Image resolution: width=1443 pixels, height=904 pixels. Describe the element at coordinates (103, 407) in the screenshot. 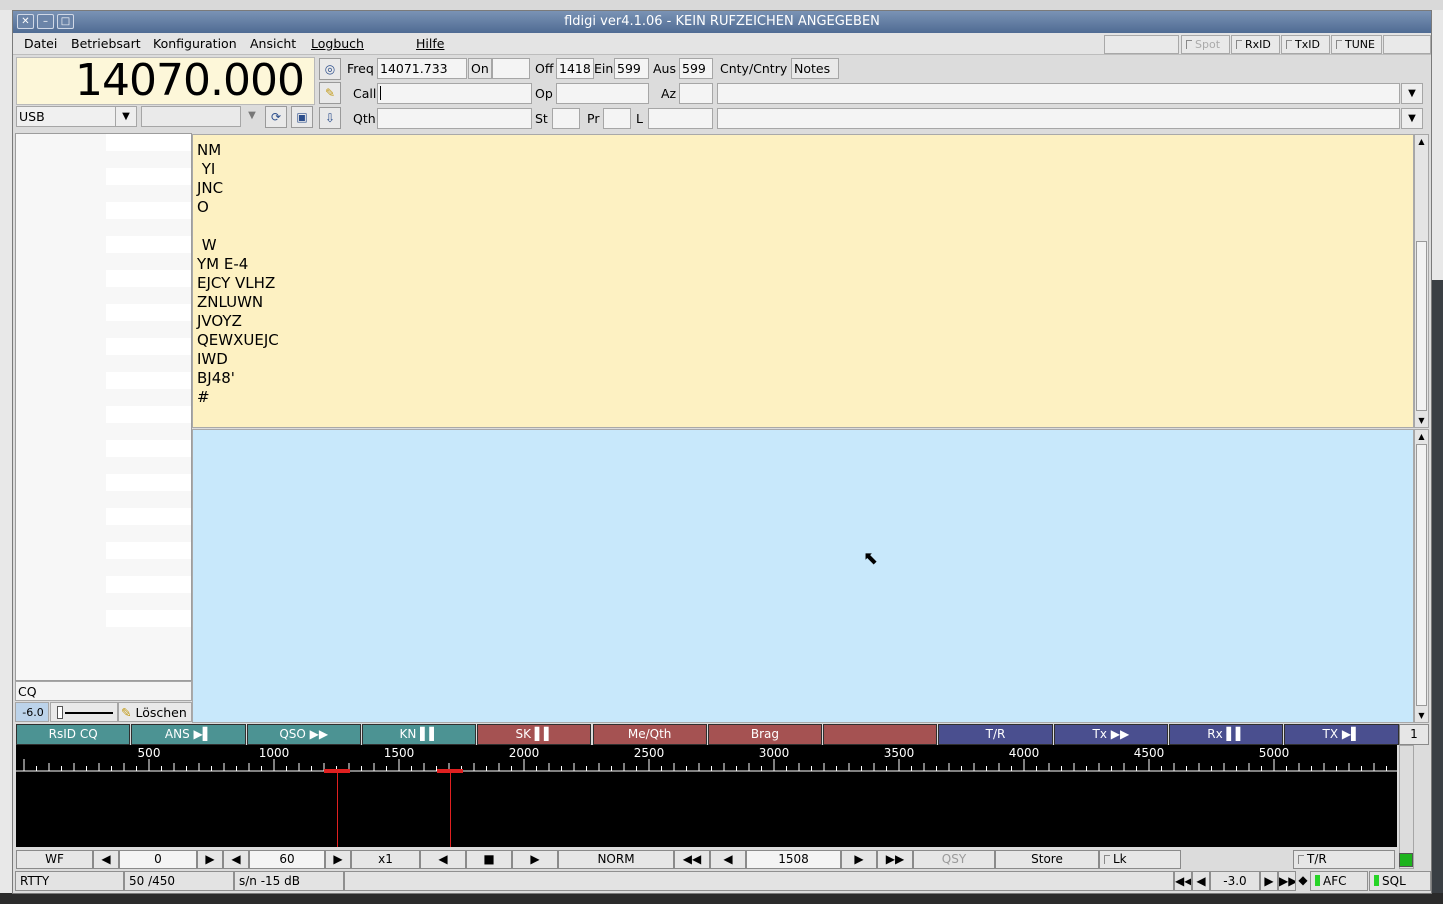

I see `signal-browser-panel` at that location.